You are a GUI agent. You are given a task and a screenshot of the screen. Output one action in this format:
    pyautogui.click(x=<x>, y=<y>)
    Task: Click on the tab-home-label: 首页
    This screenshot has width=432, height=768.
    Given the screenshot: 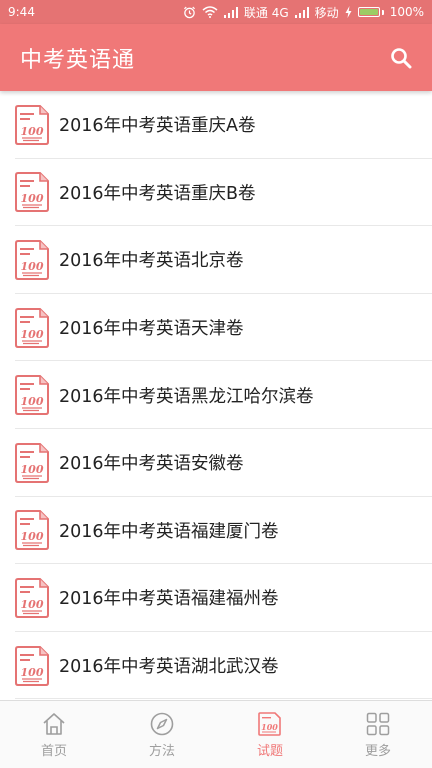 What is the action you would take?
    pyautogui.click(x=53, y=751)
    